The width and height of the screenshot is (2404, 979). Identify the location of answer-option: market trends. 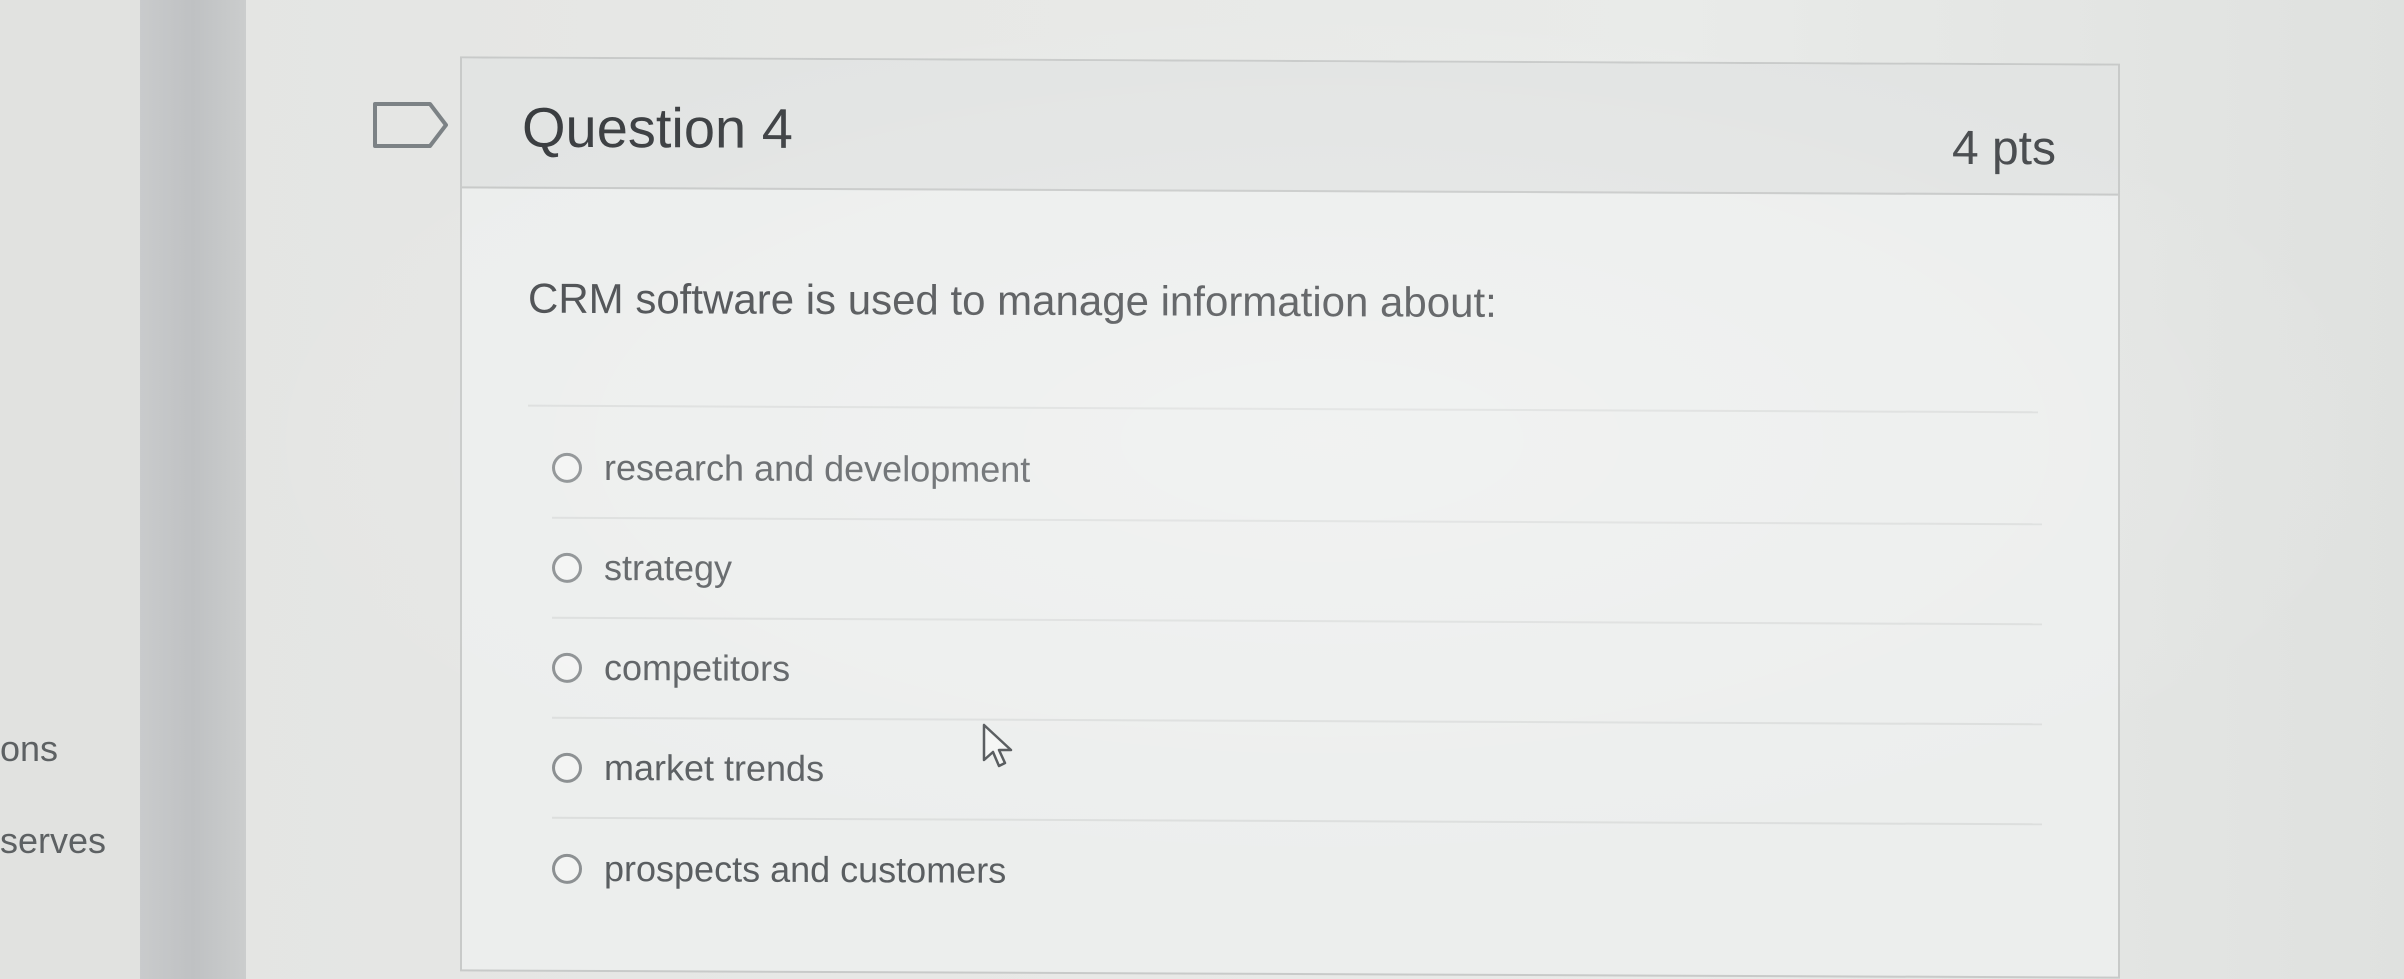
(1297, 772).